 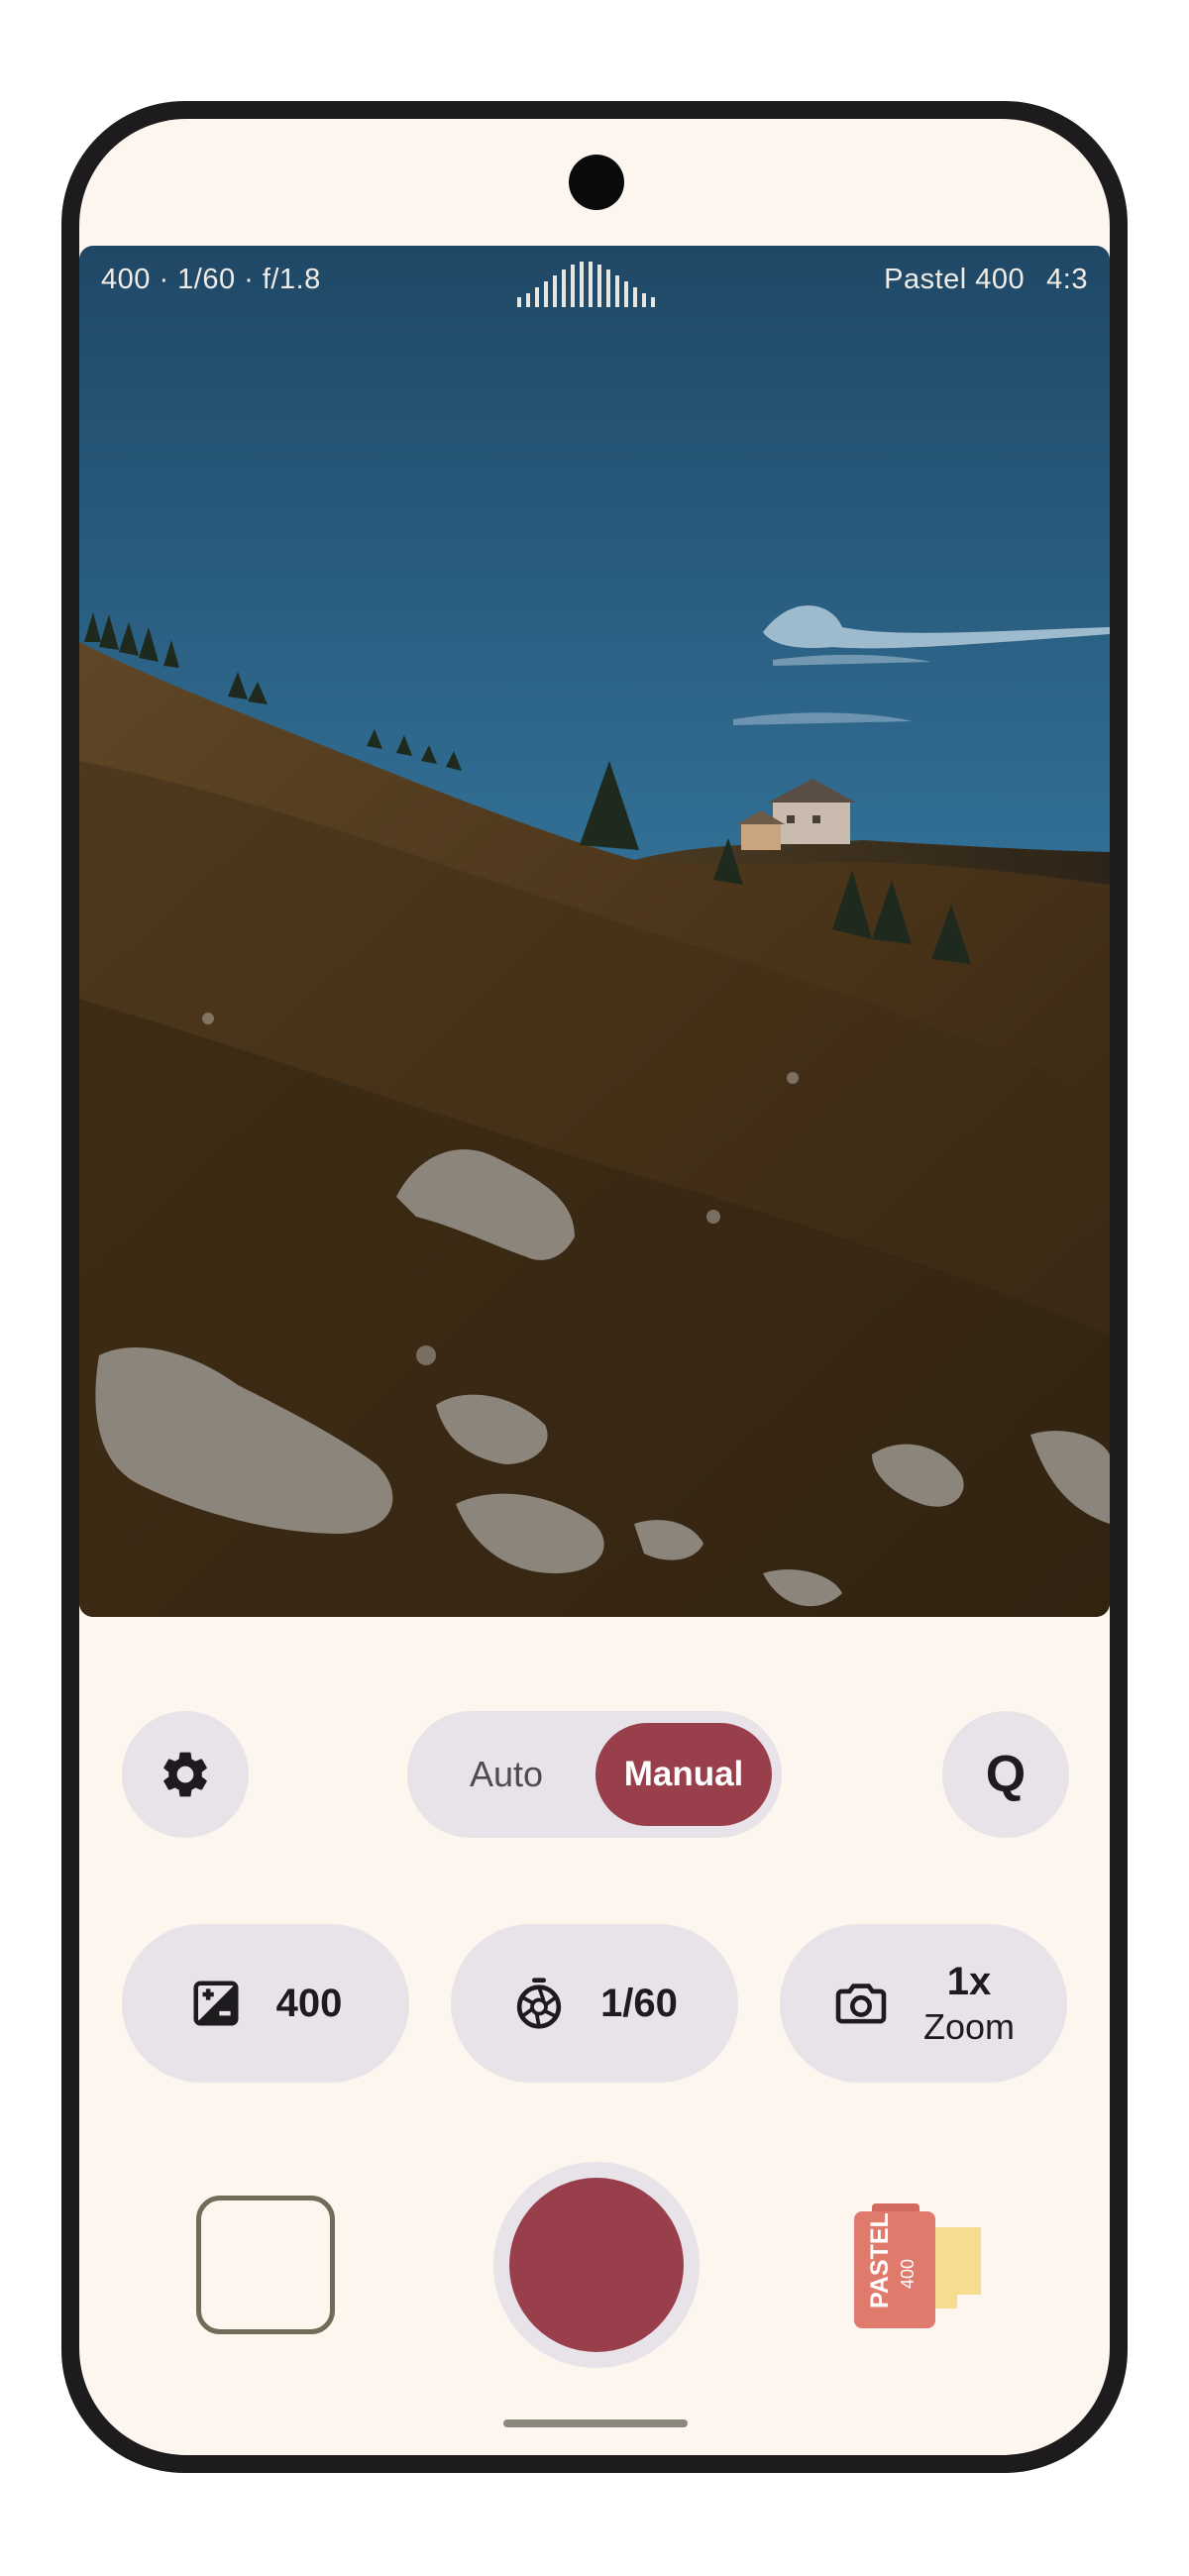 I want to click on gear-icon, so click(x=185, y=1774).